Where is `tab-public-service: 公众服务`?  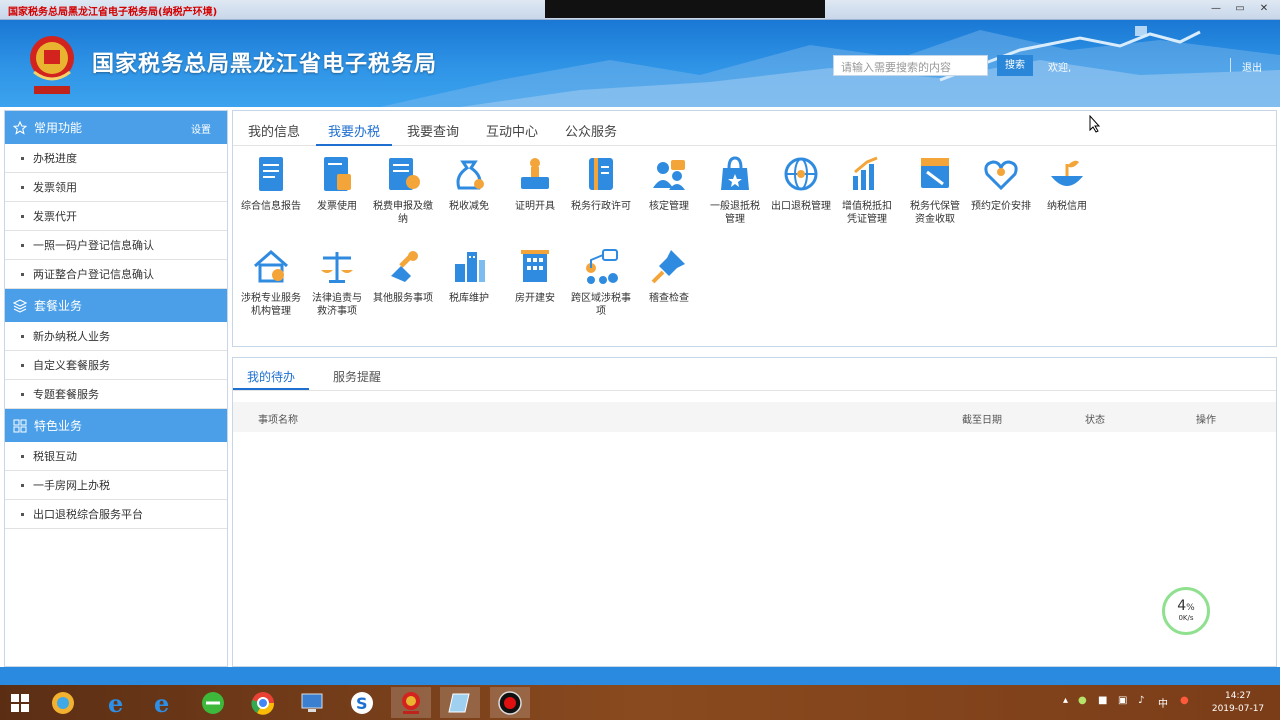
tab-public-service: 公众服务 is located at coordinates (591, 130).